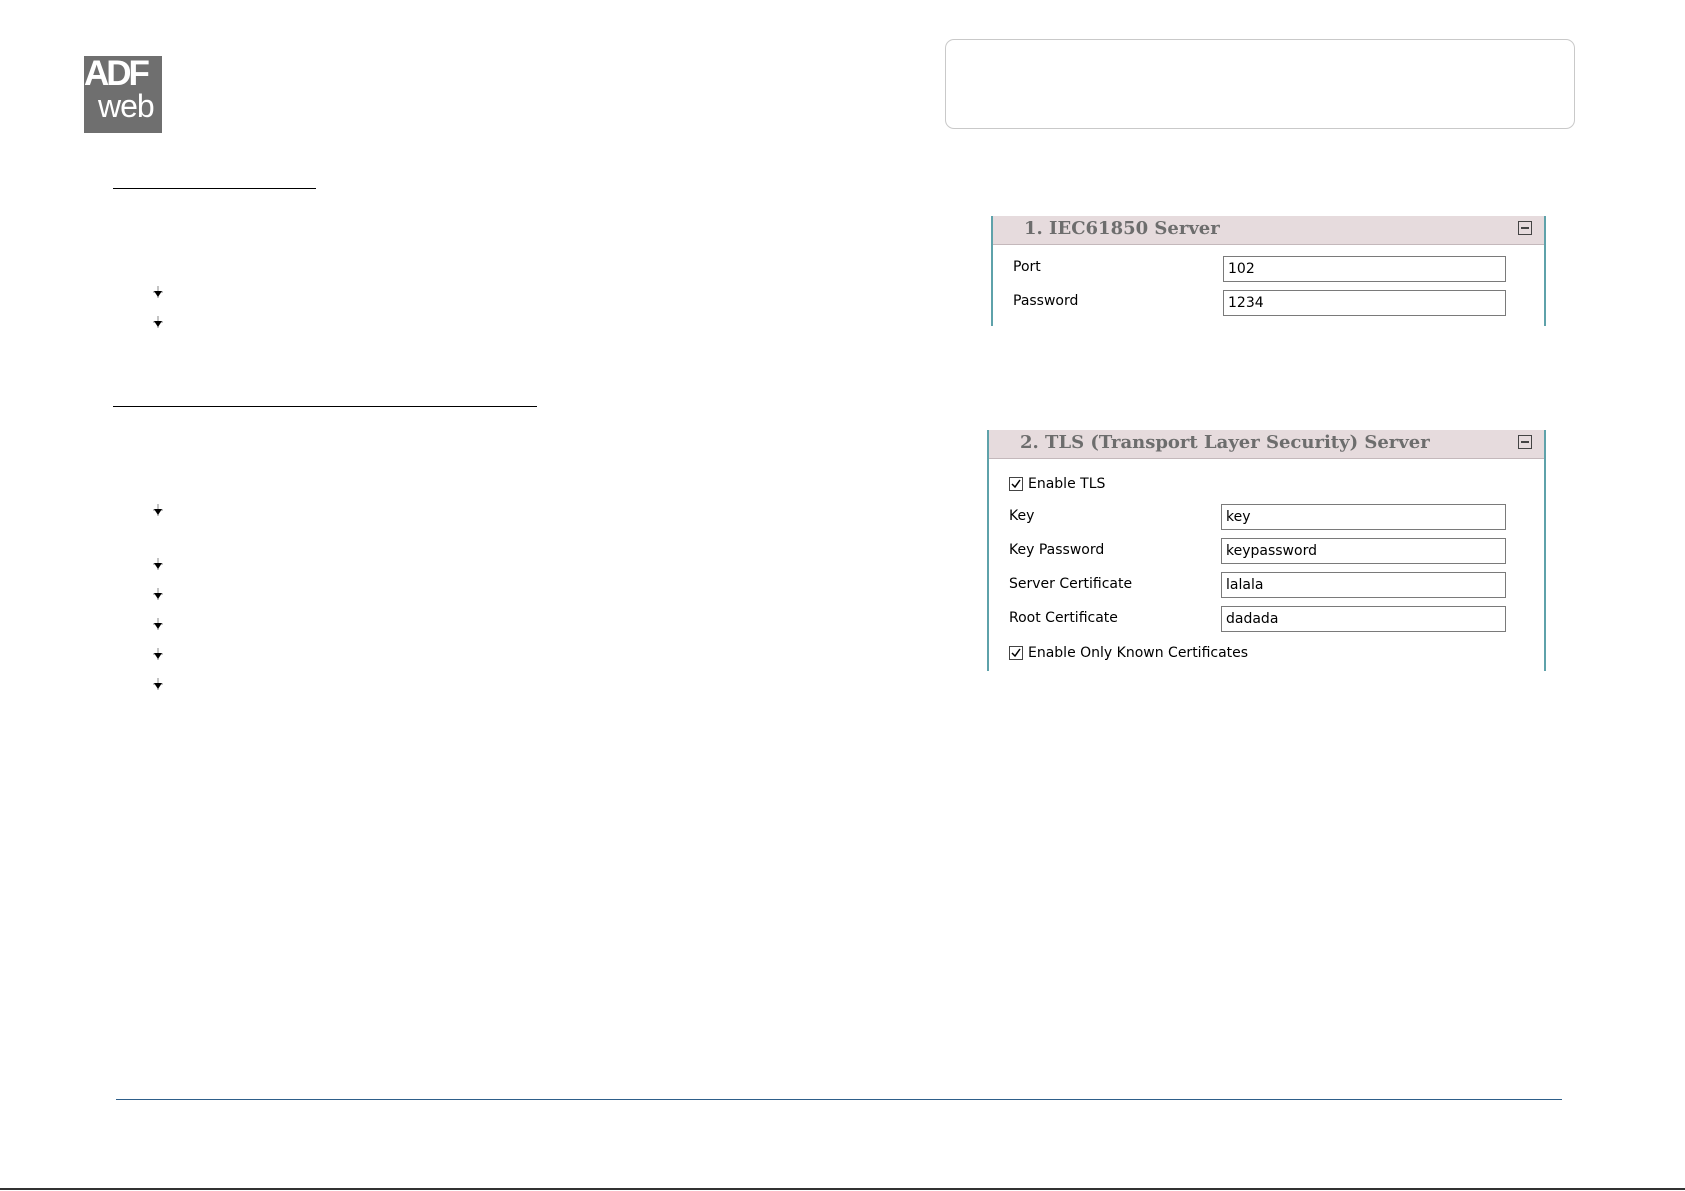 The height and width of the screenshot is (1191, 1685). Describe the element at coordinates (1063, 618) in the screenshot. I see `root-certificate-label: Root Certificate` at that location.